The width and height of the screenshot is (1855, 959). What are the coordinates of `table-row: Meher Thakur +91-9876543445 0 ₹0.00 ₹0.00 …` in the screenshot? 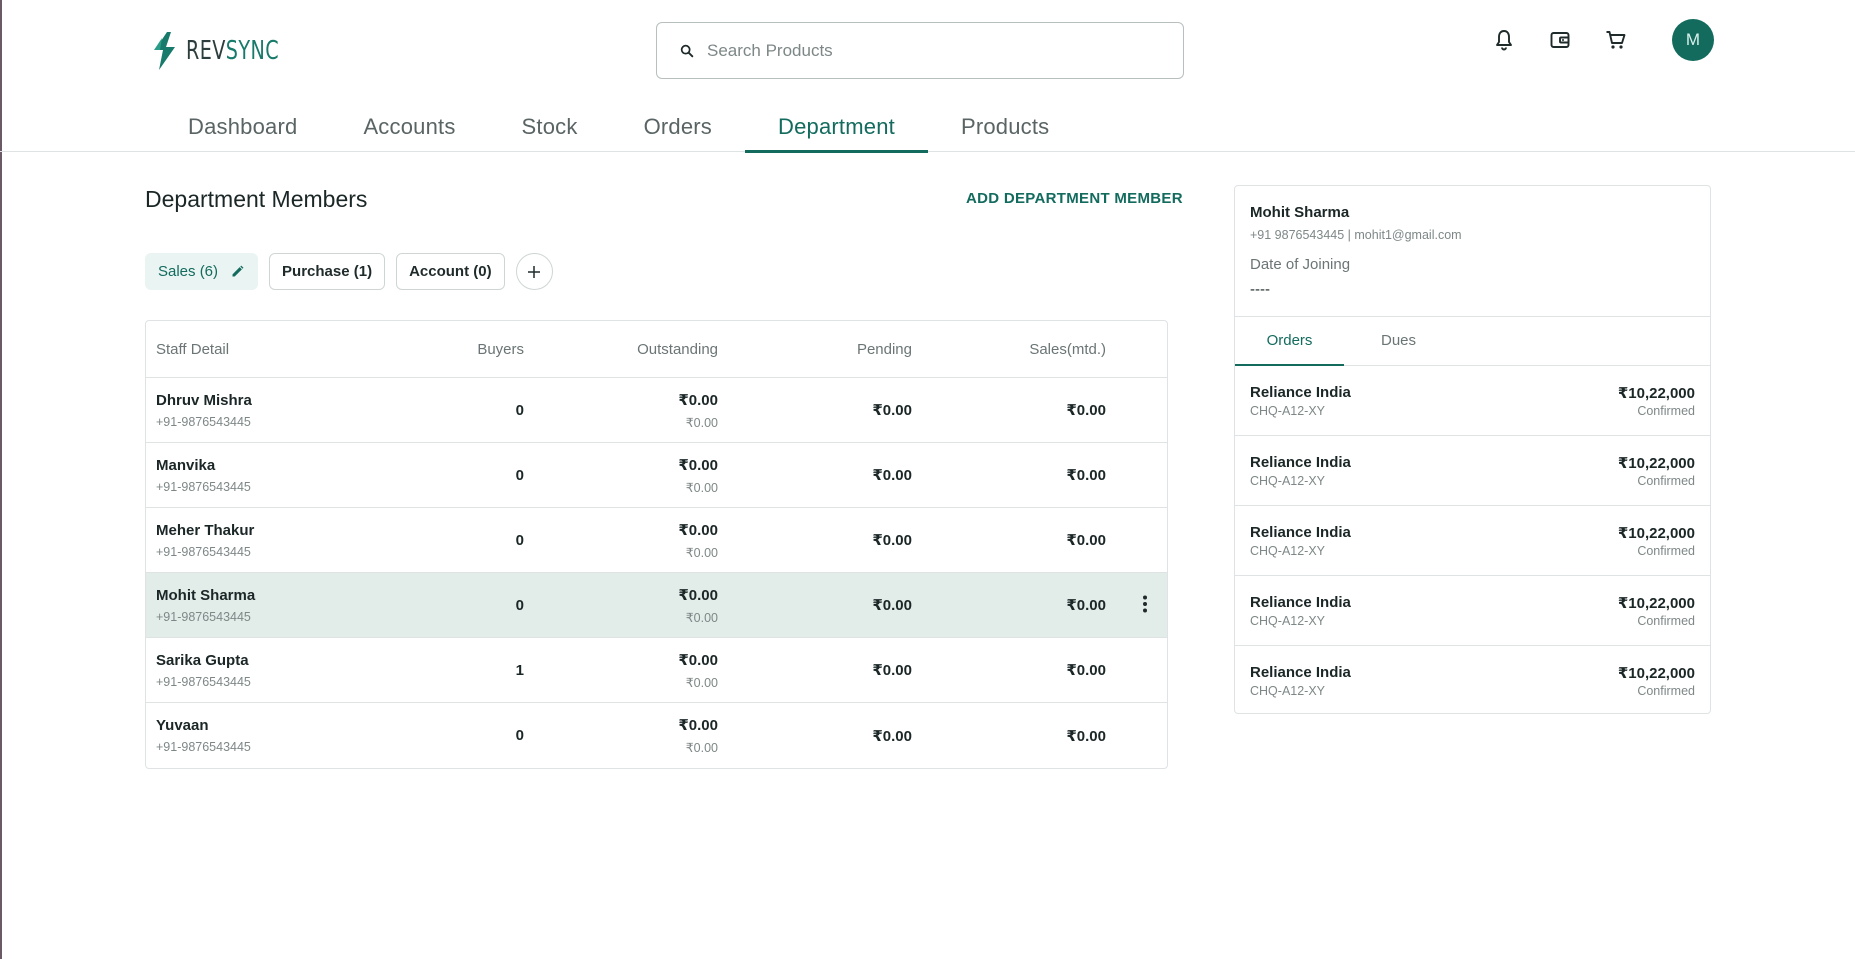 It's located at (656, 540).